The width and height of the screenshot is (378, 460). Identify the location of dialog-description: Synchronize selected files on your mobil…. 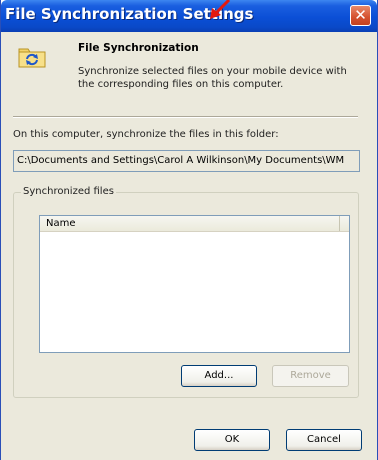
(212, 78).